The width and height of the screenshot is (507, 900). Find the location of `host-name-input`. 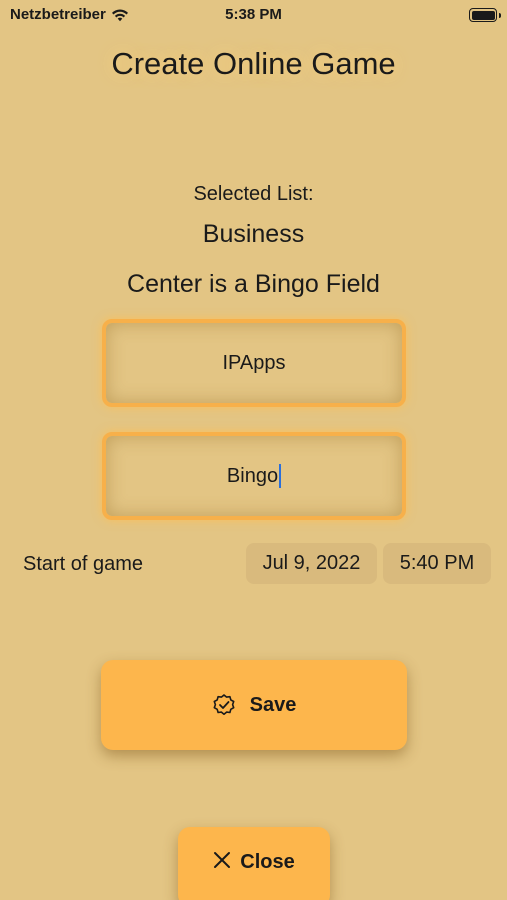

host-name-input is located at coordinates (254, 363).